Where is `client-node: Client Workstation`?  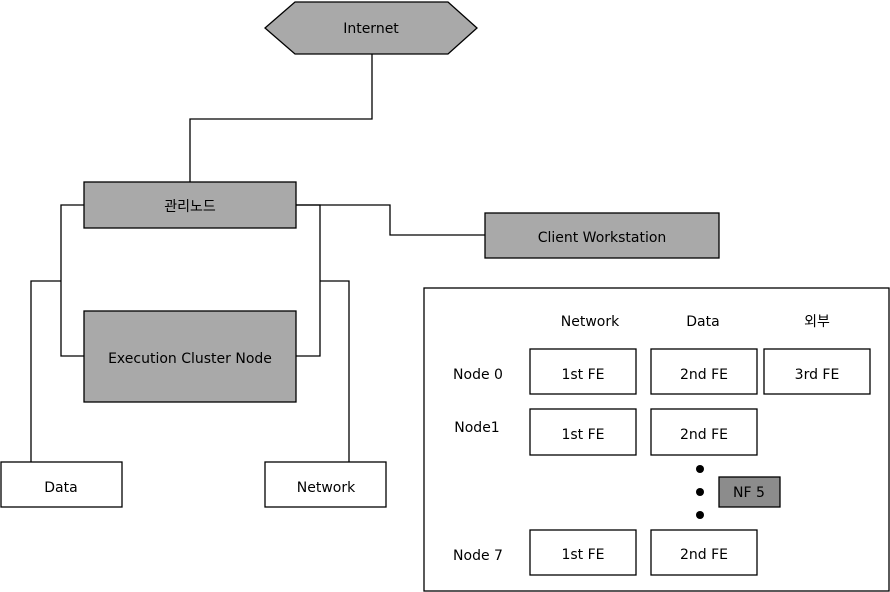
client-node: Client Workstation is located at coordinates (602, 235).